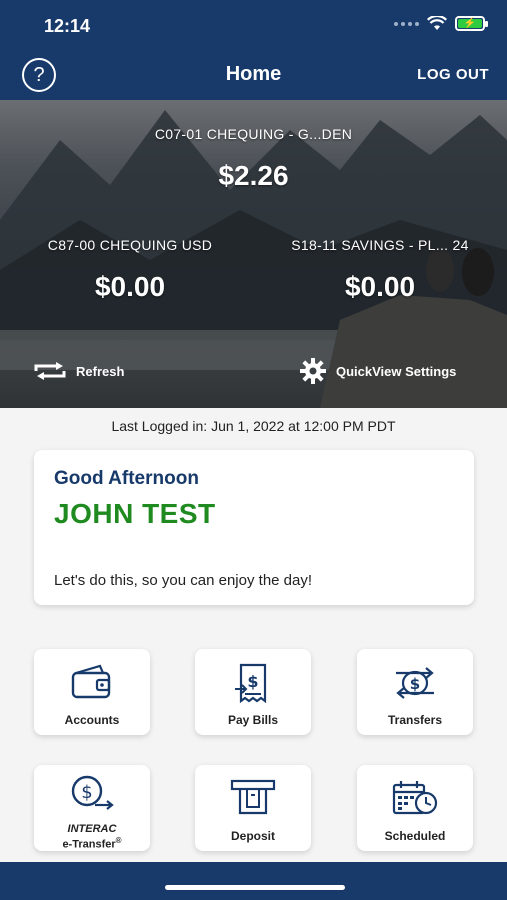 This screenshot has height=900, width=507. I want to click on refresh-icon, so click(50, 371).